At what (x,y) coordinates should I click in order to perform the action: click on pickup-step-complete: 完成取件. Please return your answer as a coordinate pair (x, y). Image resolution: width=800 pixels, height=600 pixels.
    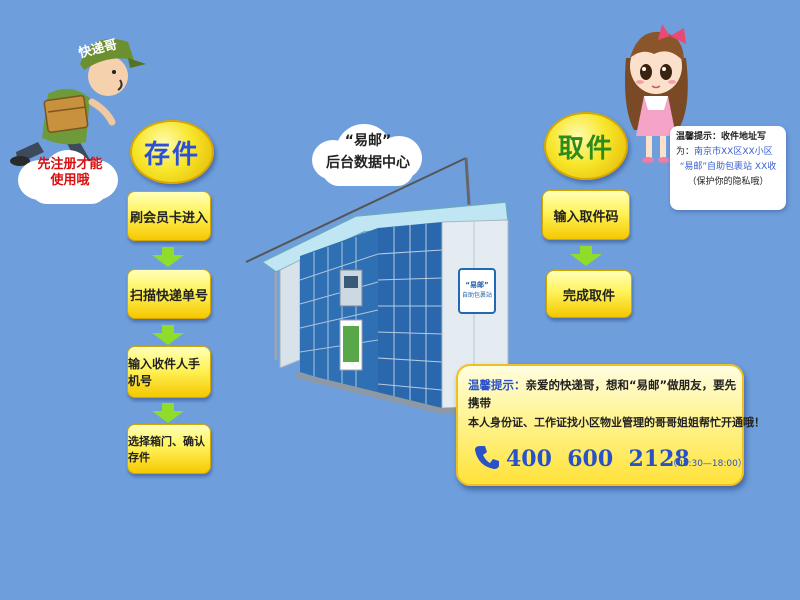
    Looking at the image, I should click on (589, 294).